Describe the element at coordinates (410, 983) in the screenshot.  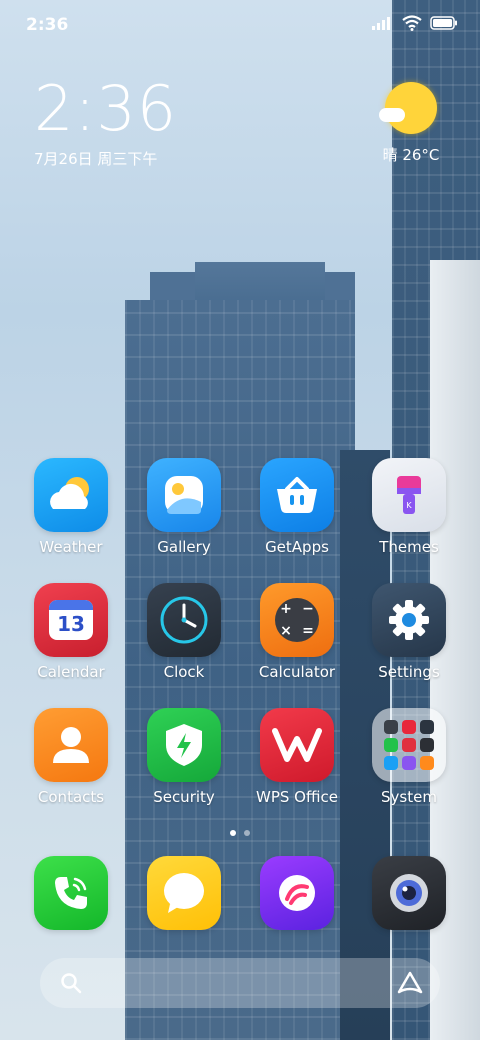
I see `assistant-icon` at that location.